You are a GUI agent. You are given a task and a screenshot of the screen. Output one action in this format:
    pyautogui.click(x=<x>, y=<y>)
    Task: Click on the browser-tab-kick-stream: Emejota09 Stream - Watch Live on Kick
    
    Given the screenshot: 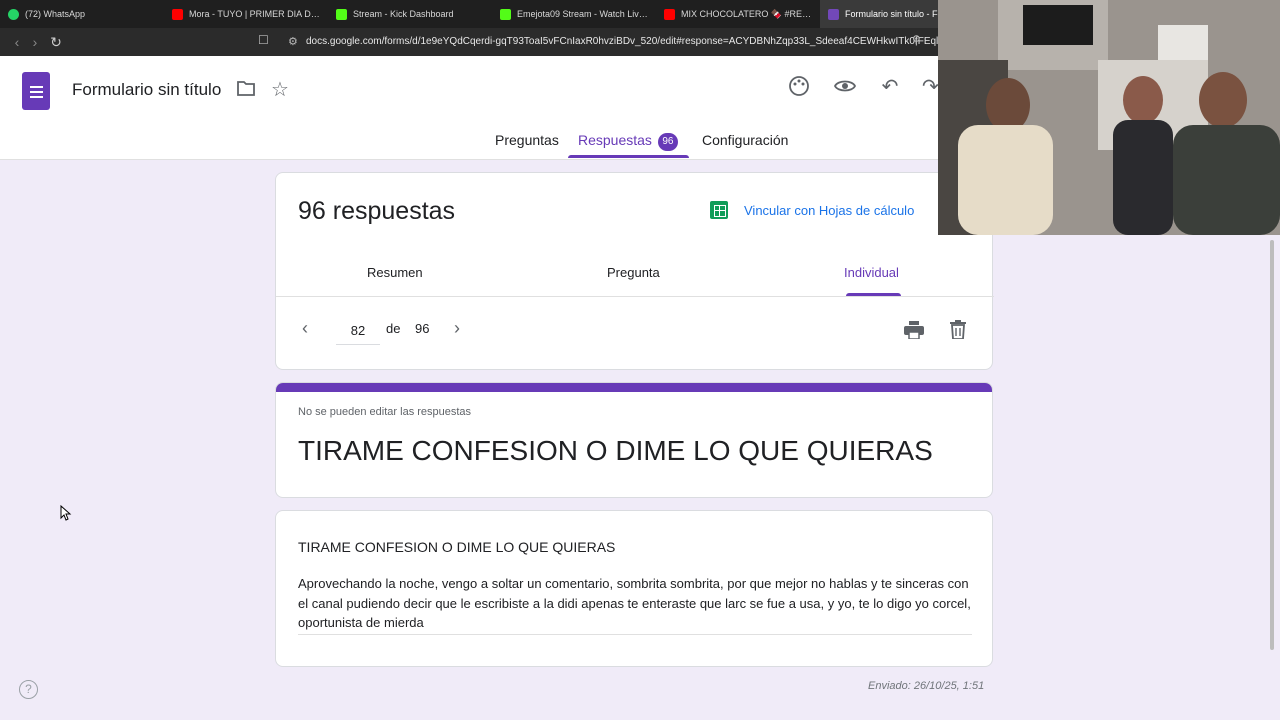 What is the action you would take?
    pyautogui.click(x=574, y=14)
    